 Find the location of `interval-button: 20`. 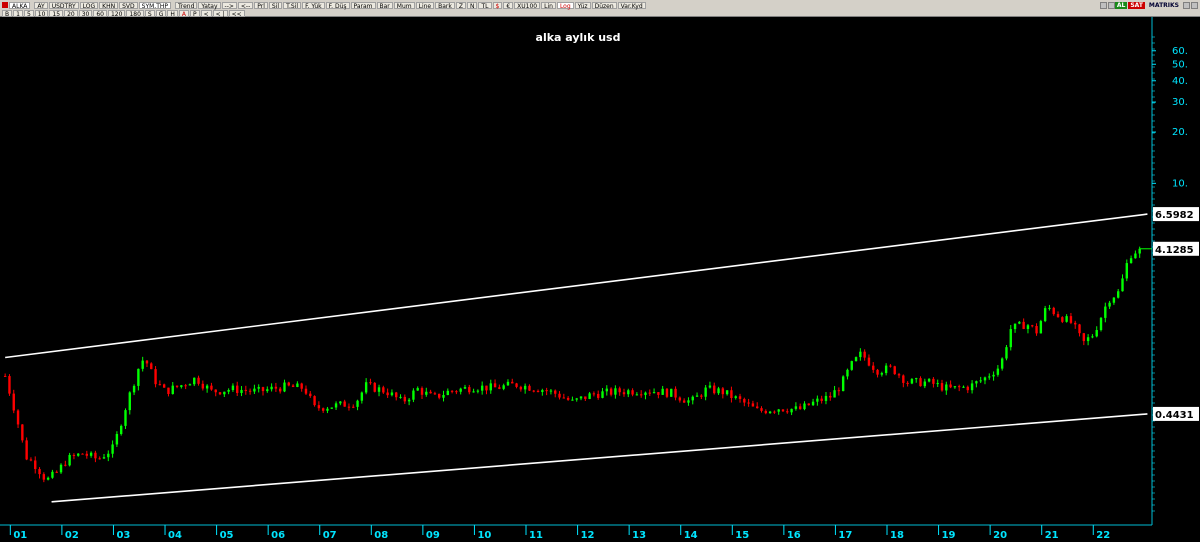

interval-button: 20 is located at coordinates (71, 13).